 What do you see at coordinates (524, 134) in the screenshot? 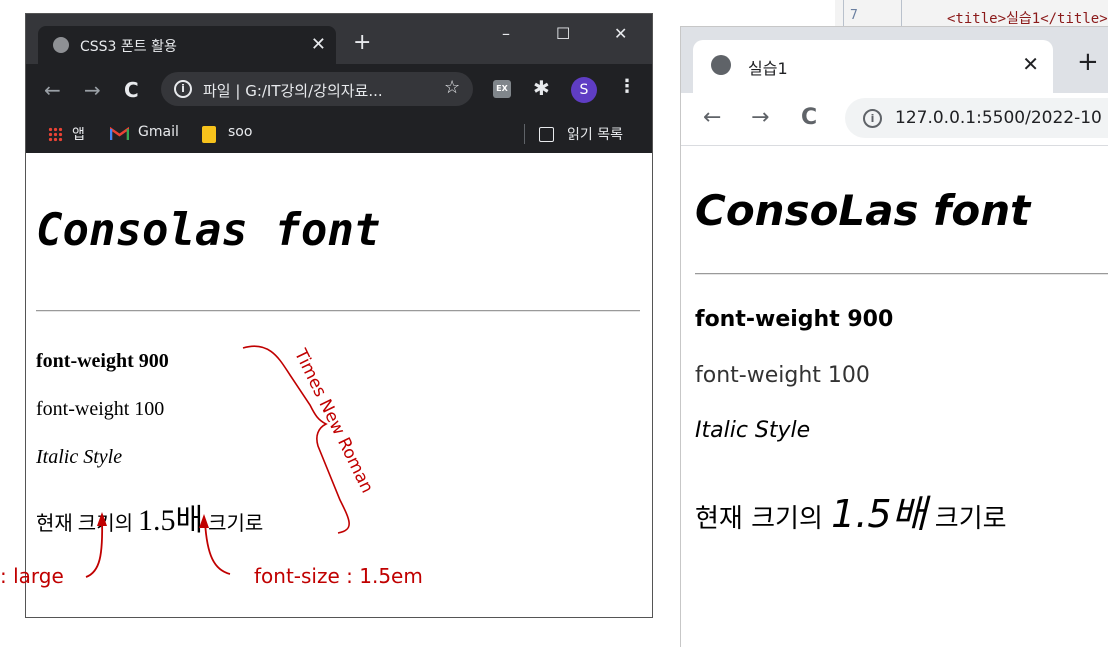
I see `bookmark-separator` at bounding box center [524, 134].